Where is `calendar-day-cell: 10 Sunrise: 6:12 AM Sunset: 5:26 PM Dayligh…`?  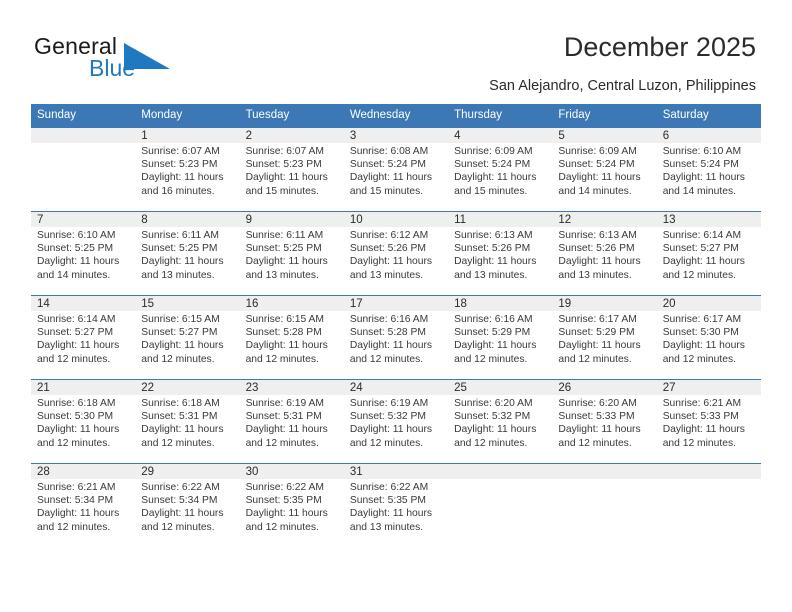
calendar-day-cell: 10 Sunrise: 6:12 AM Sunset: 5:26 PM Dayligh… is located at coordinates (396, 253).